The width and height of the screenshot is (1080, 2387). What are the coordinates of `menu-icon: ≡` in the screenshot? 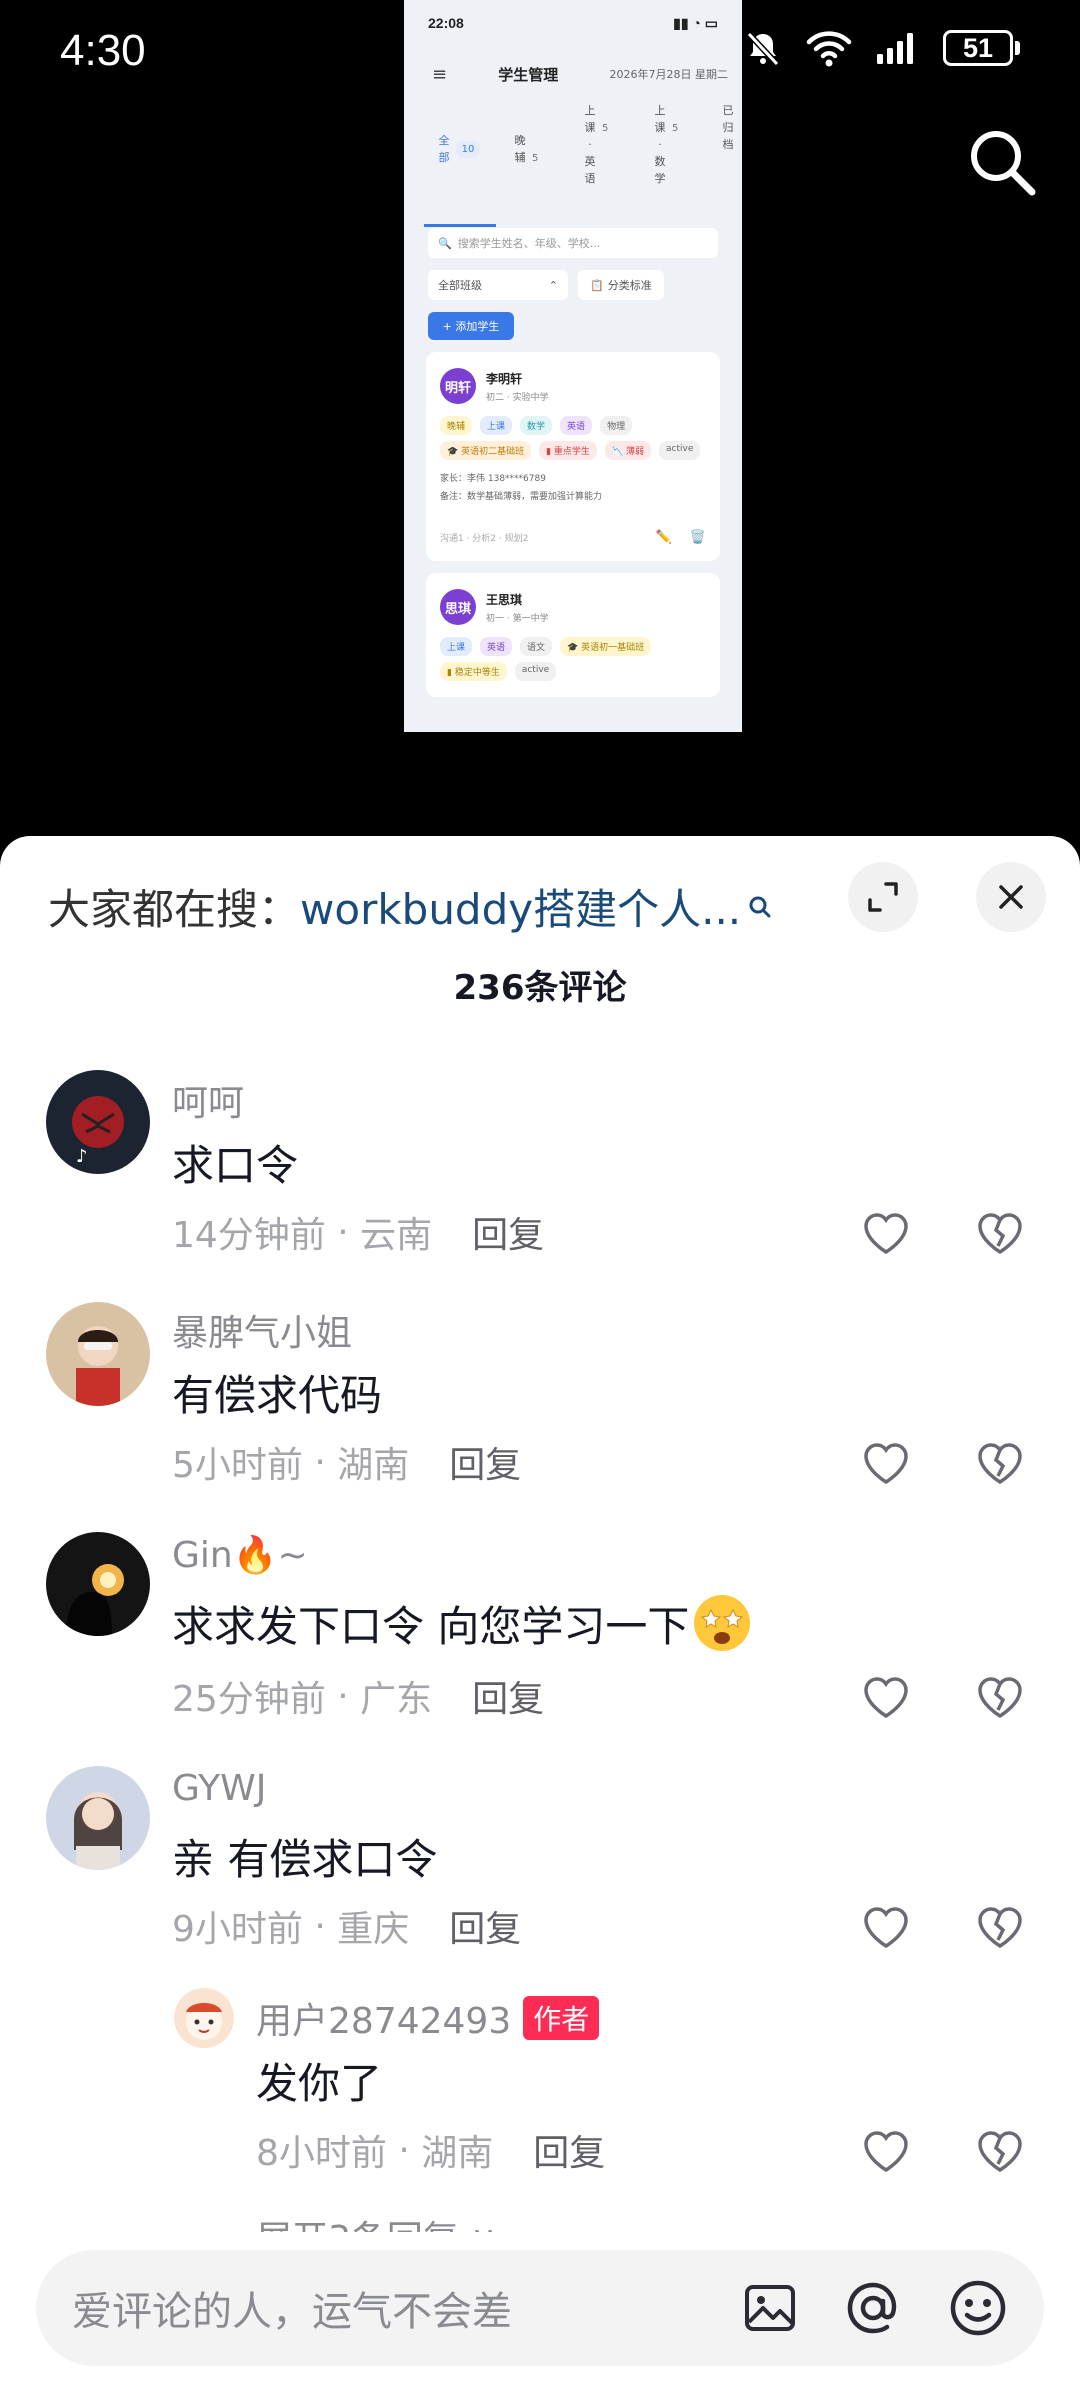 It's located at (440, 74).